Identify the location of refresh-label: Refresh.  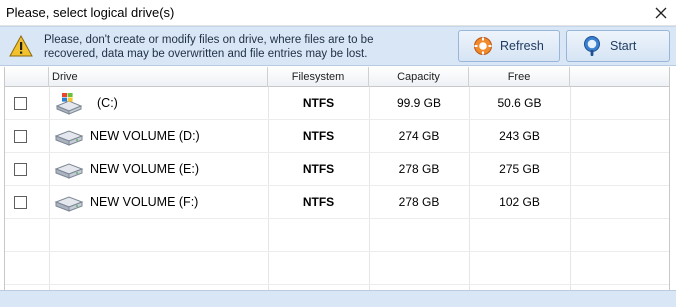
(522, 46).